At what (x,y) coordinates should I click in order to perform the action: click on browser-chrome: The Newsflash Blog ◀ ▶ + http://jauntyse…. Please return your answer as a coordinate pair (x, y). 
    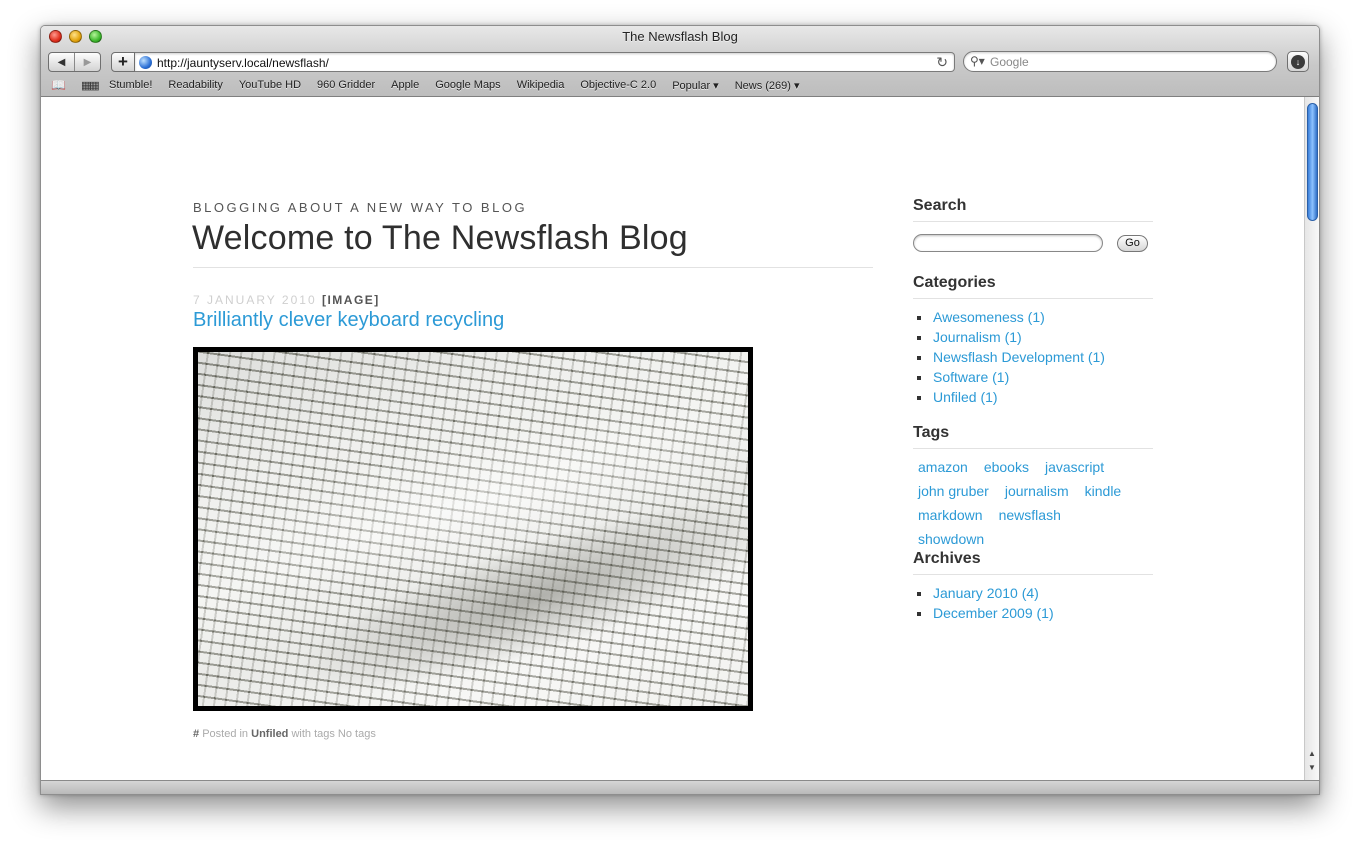
    Looking at the image, I should click on (680, 61).